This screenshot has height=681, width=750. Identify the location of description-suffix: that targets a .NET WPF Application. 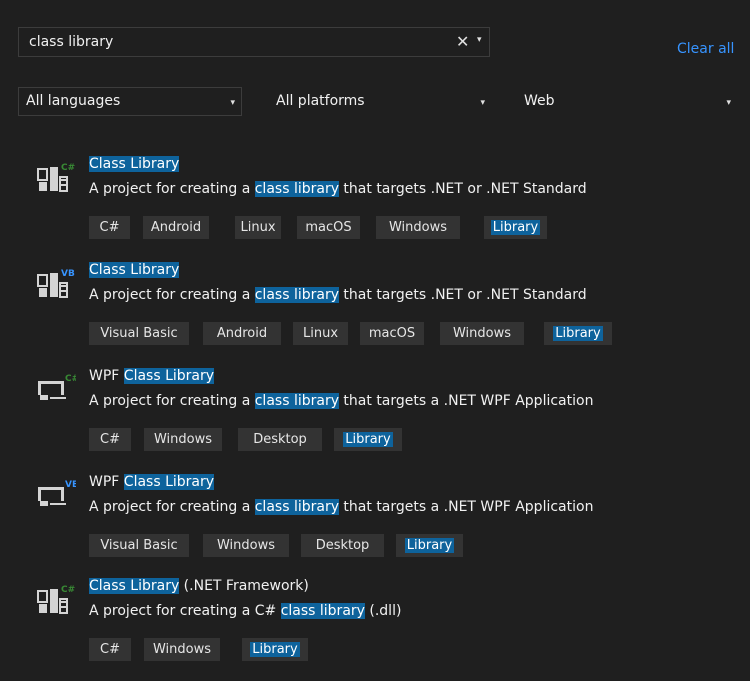
(466, 507).